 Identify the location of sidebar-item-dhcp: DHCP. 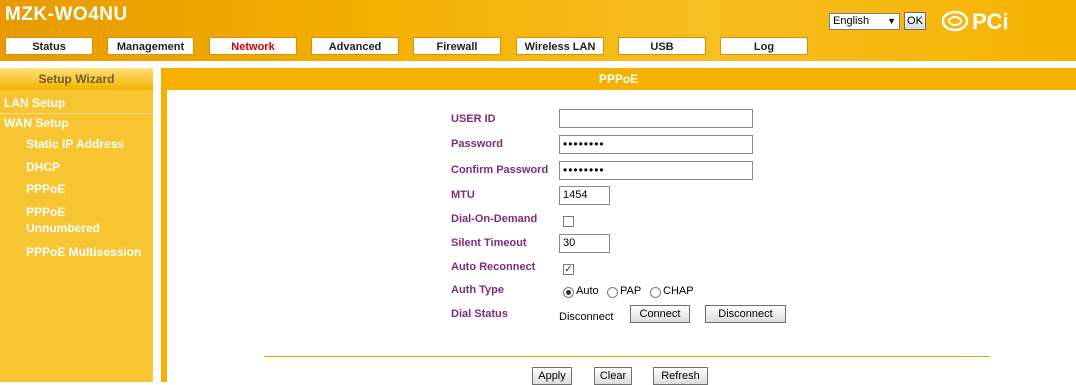
(43, 167).